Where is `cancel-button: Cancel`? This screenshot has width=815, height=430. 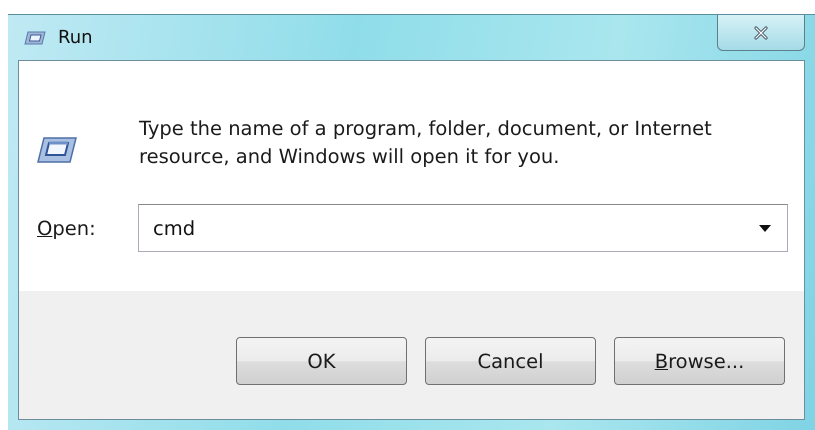 cancel-button: Cancel is located at coordinates (510, 361).